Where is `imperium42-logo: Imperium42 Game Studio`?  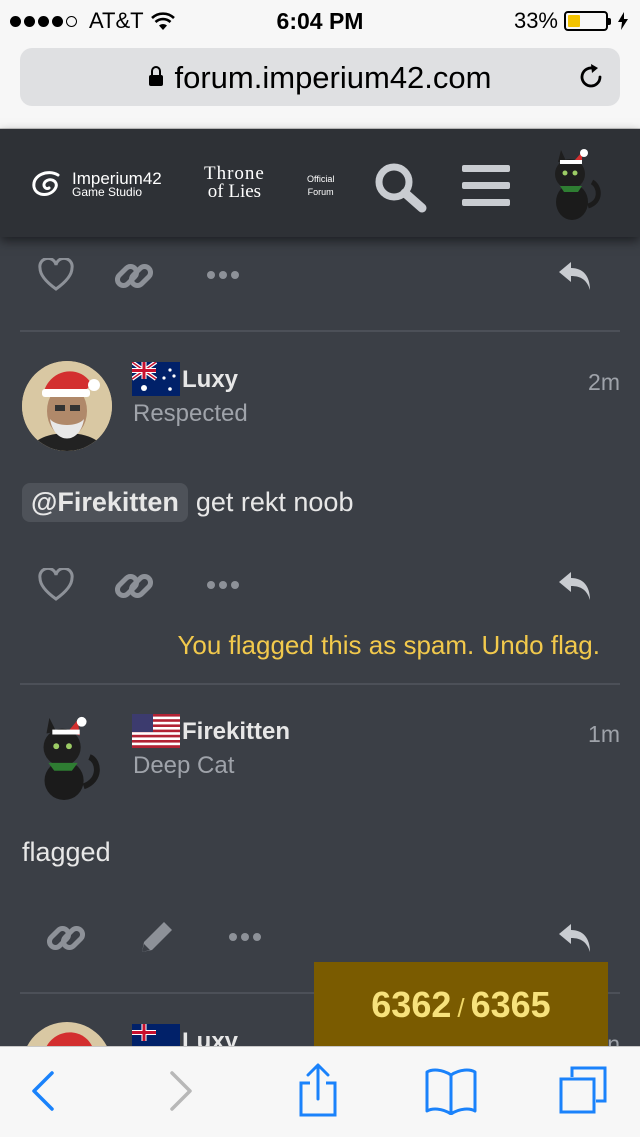 imperium42-logo: Imperium42 Game Studio is located at coordinates (95, 184).